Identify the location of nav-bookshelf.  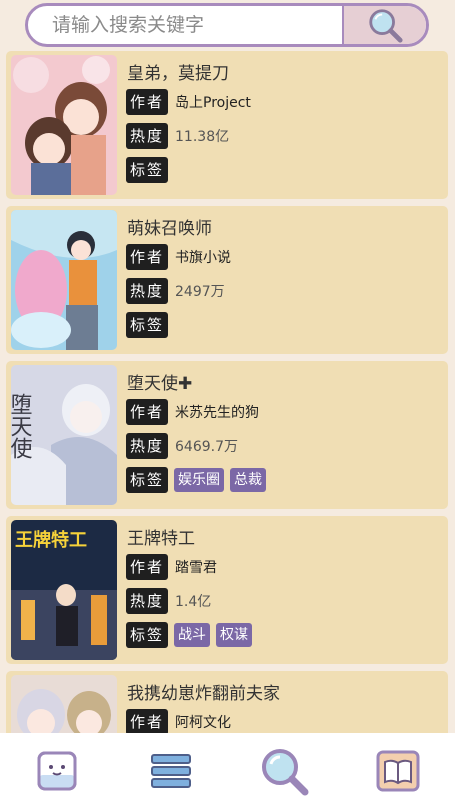
(398, 771).